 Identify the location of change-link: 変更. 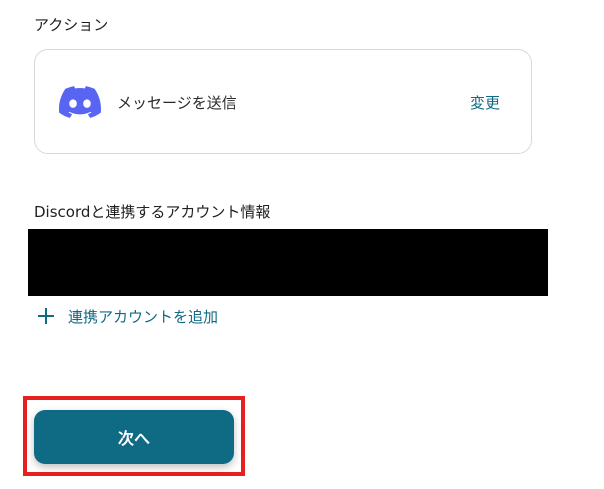
(485, 102).